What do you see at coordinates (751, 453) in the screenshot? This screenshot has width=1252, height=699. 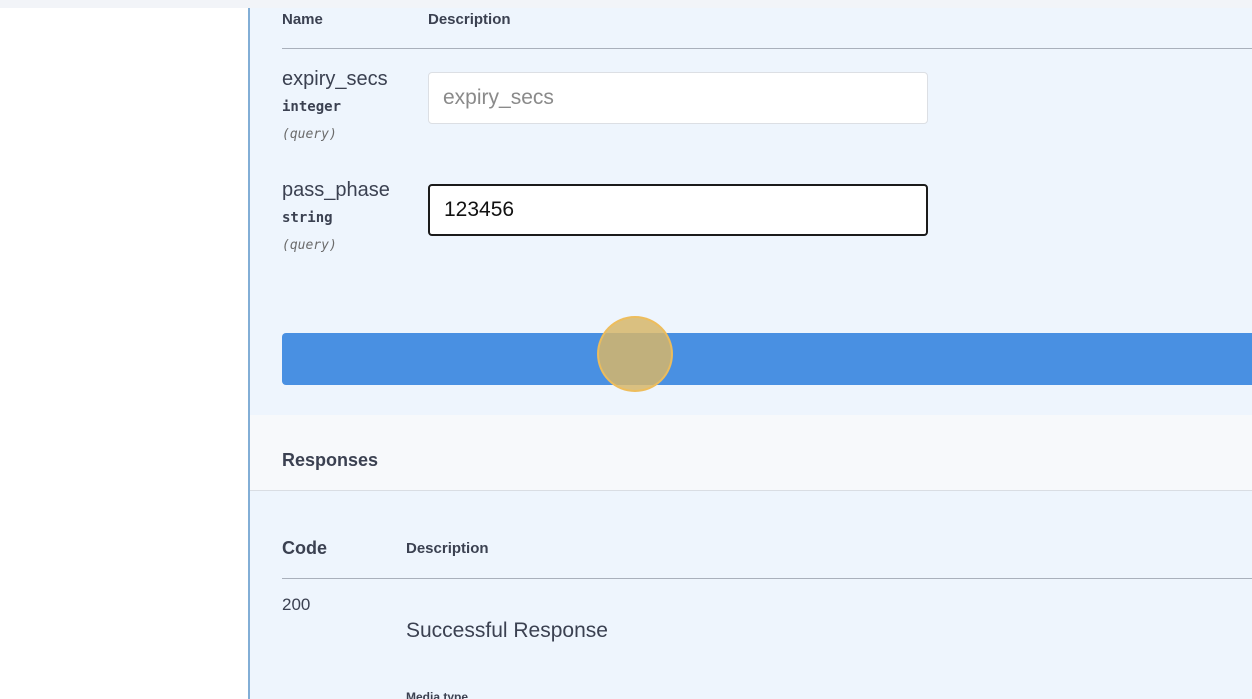 I see `responses-section-header: Responses` at bounding box center [751, 453].